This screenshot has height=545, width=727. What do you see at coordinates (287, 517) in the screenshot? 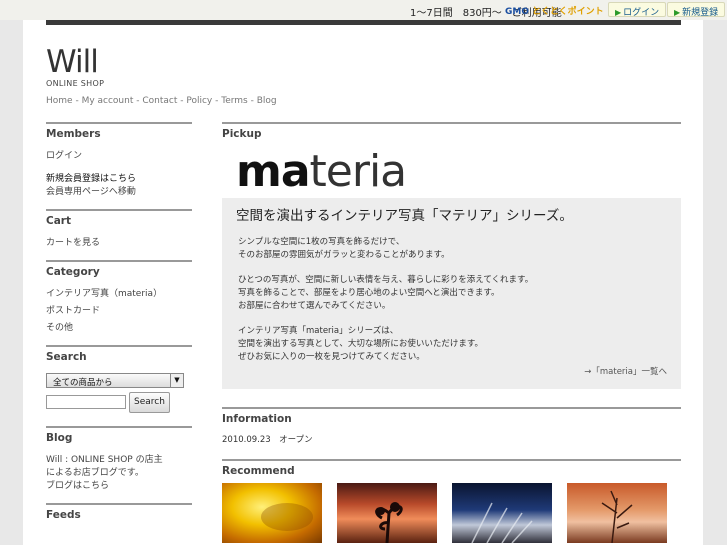
I see `flower-image` at bounding box center [287, 517].